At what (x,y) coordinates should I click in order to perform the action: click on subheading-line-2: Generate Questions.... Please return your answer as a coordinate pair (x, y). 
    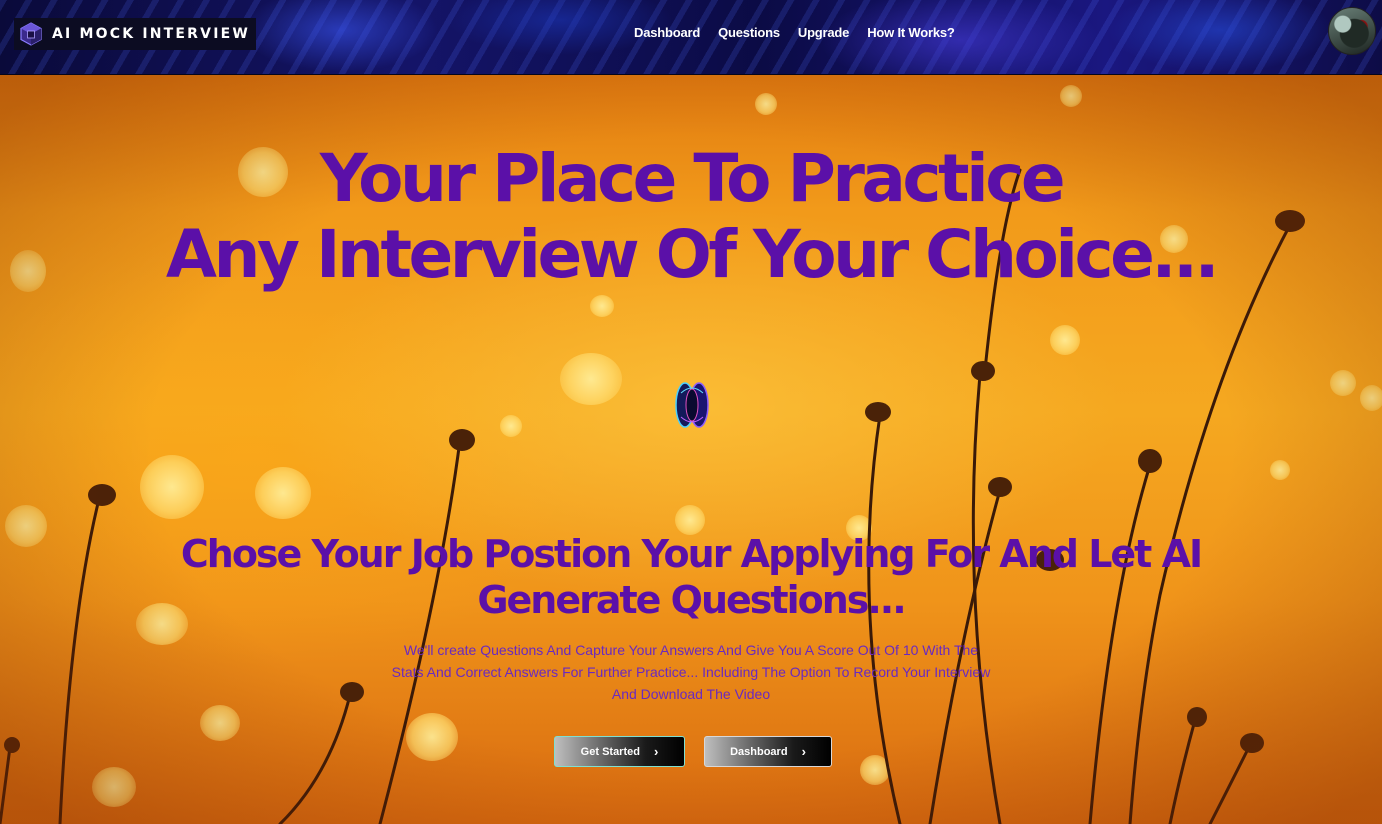
    Looking at the image, I should click on (691, 600).